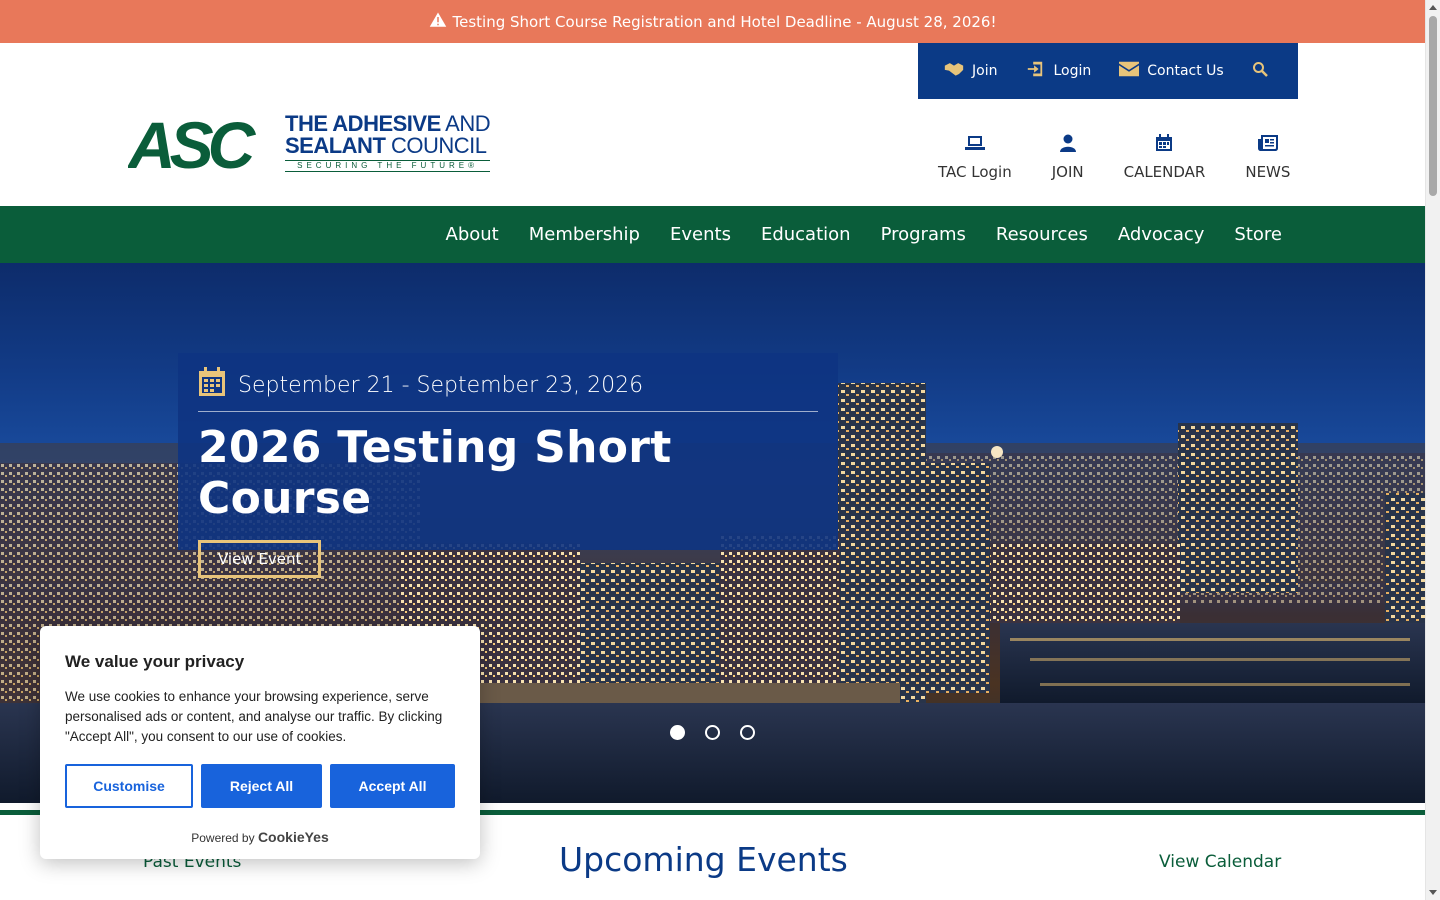  I want to click on envelope-icon, so click(1129, 71).